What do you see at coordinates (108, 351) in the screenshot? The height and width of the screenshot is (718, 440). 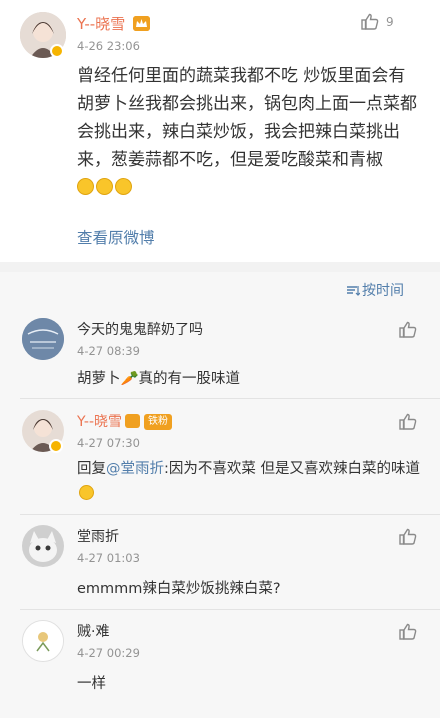 I see `comment-time: 4-27 08:39` at bounding box center [108, 351].